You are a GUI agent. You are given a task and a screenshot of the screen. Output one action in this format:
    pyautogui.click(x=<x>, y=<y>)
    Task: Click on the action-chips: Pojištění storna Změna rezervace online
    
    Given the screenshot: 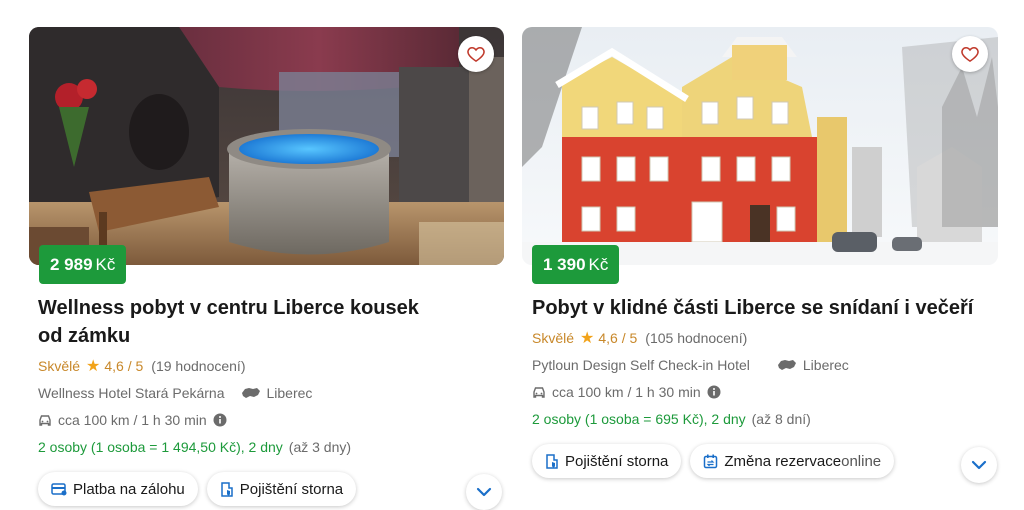 What is the action you would take?
    pyautogui.click(x=760, y=461)
    